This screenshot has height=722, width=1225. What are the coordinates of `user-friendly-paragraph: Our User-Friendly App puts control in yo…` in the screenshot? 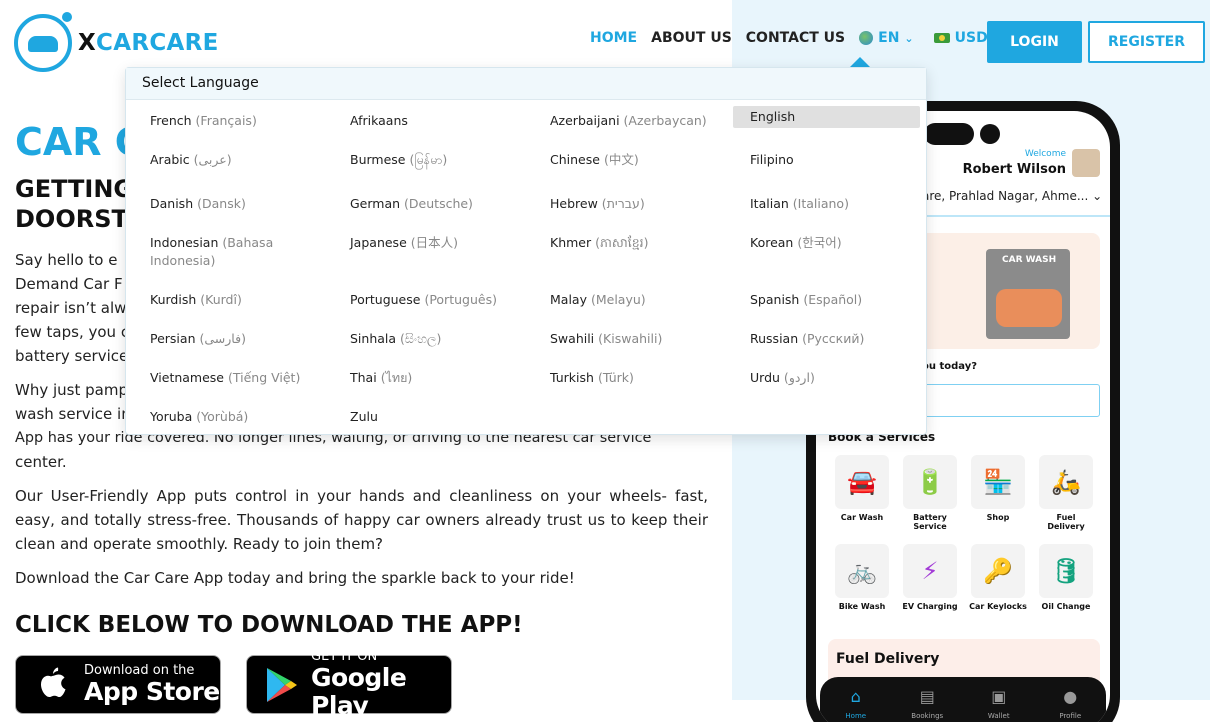 It's located at (361, 520).